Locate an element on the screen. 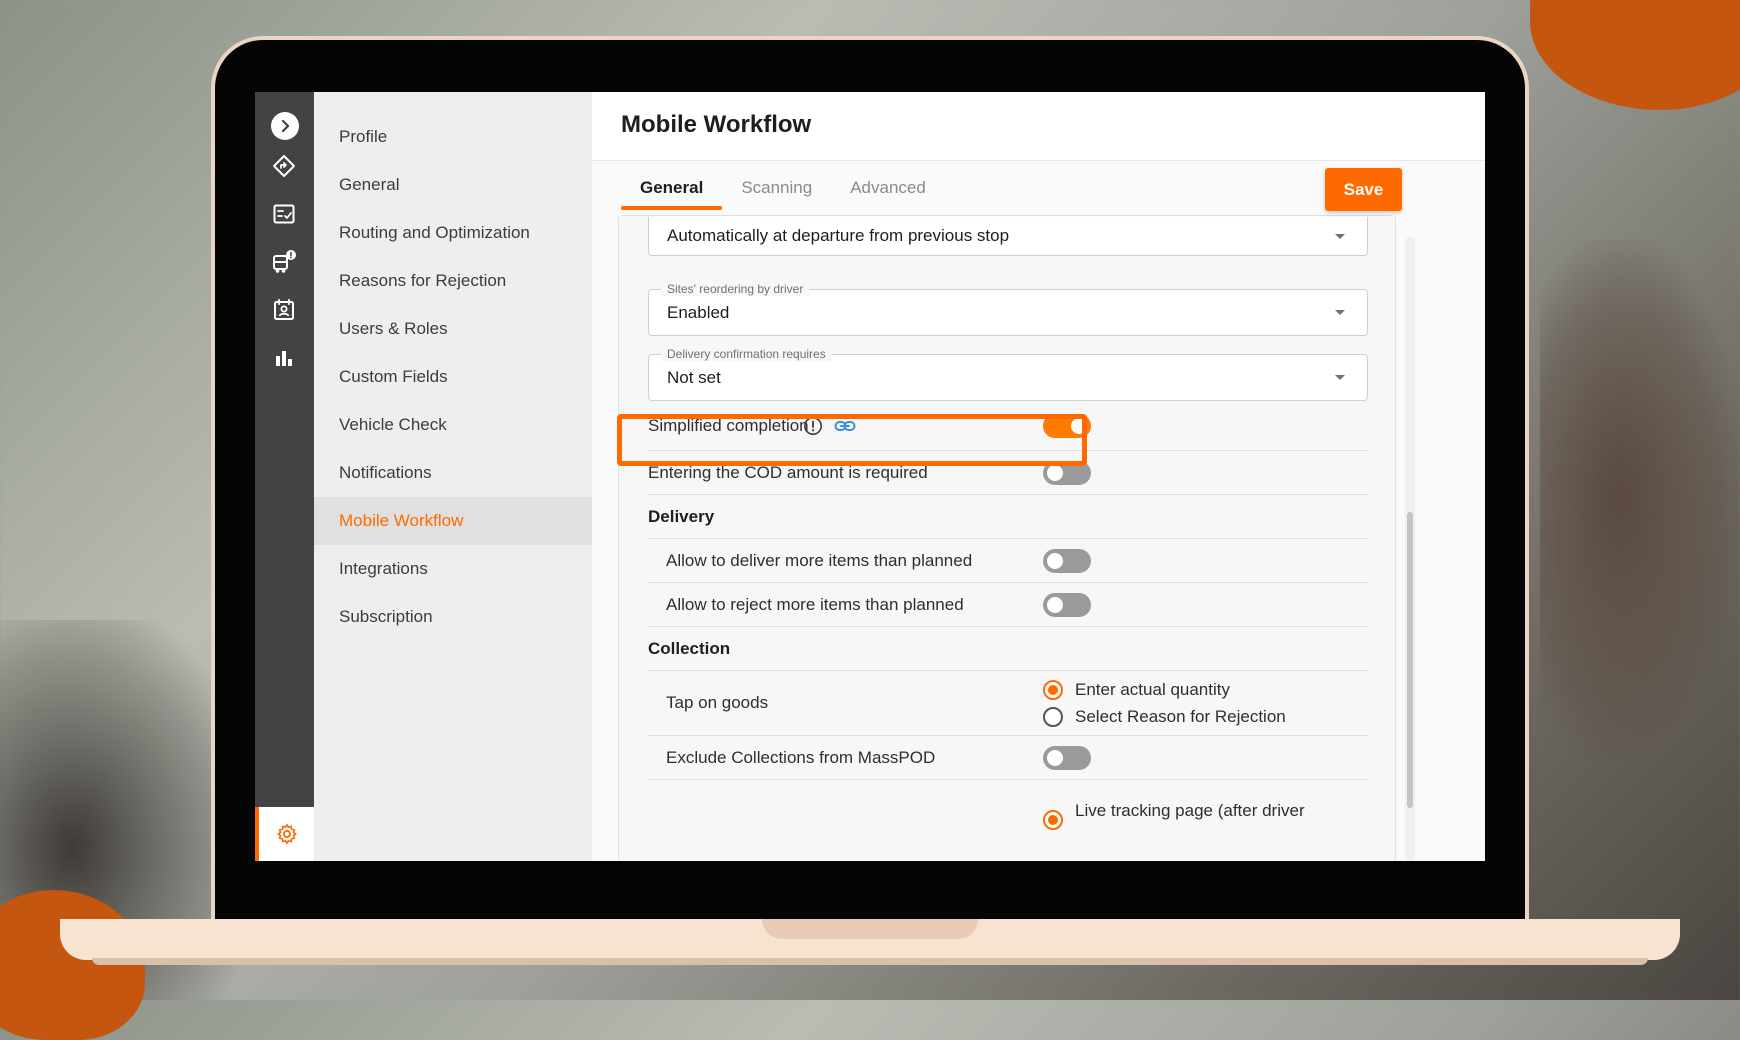 The image size is (1740, 1040). bar-chart-icon is located at coordinates (284, 358).